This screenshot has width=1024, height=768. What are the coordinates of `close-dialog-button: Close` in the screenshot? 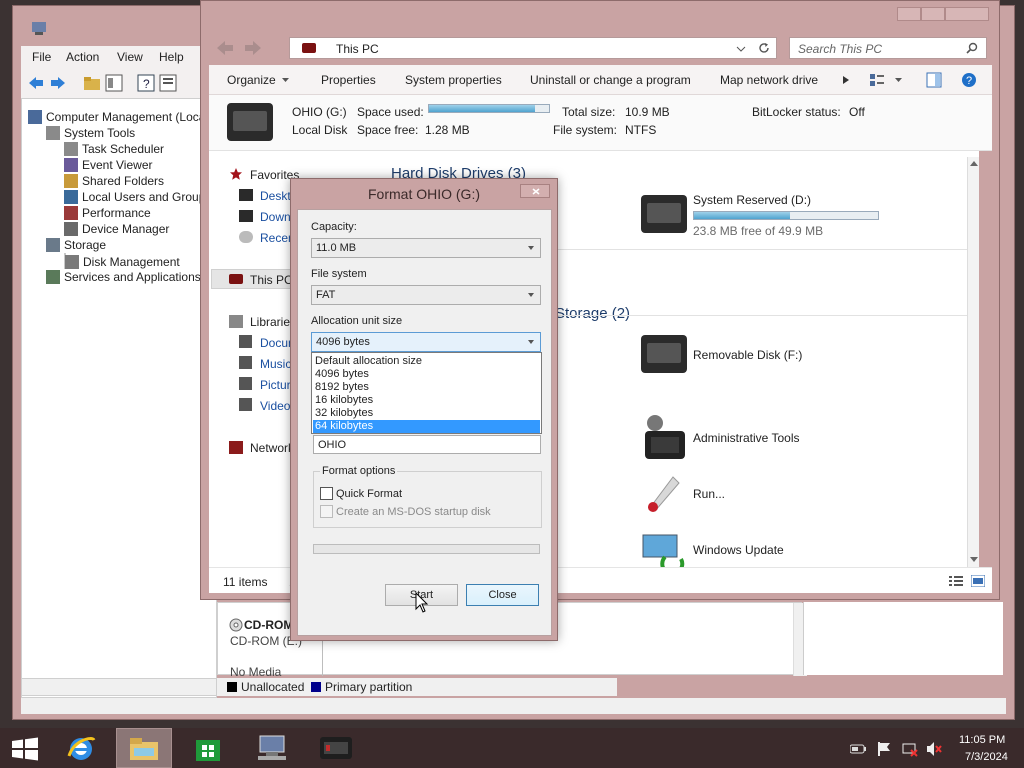 It's located at (502, 595).